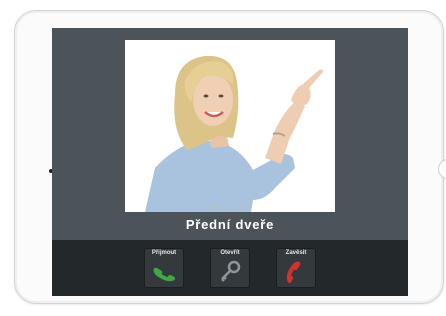 Image resolution: width=446 pixels, height=316 pixels. I want to click on hang-up-button: Zavěsit, so click(296, 268).